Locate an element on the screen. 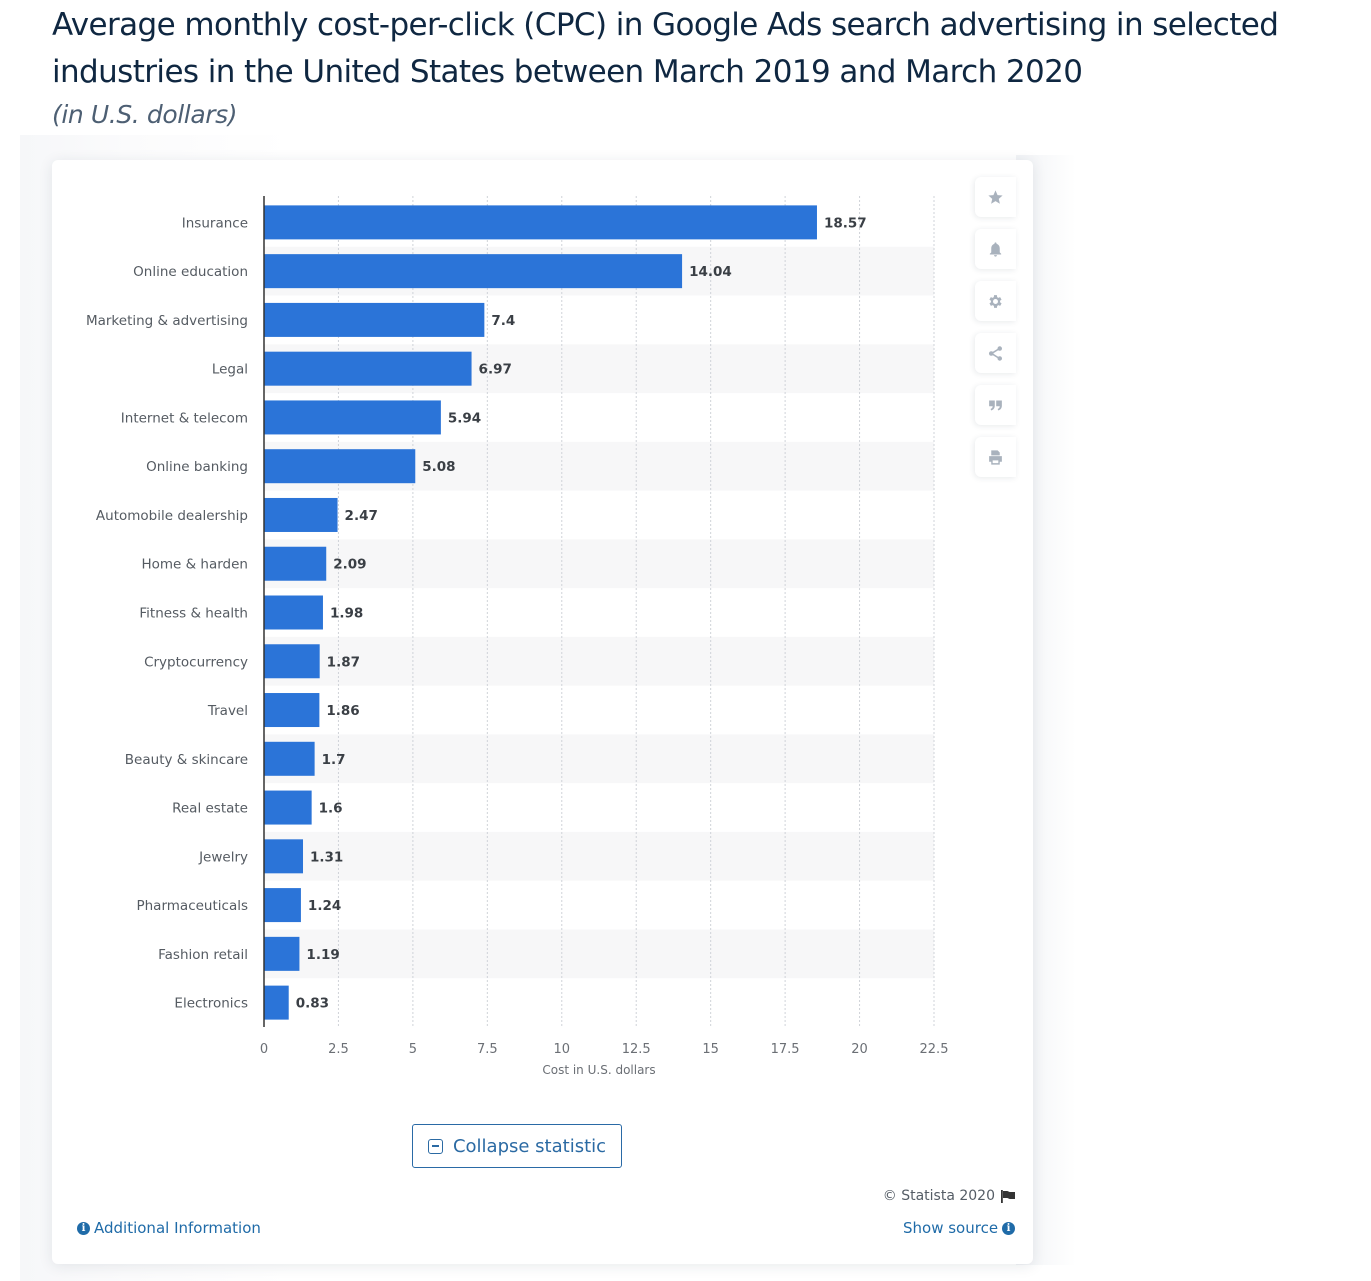  gear-icon is located at coordinates (995, 301).